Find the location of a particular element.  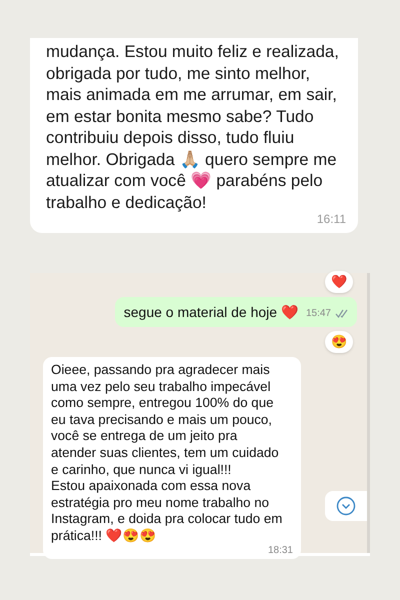

scroll-down-button is located at coordinates (346, 506).